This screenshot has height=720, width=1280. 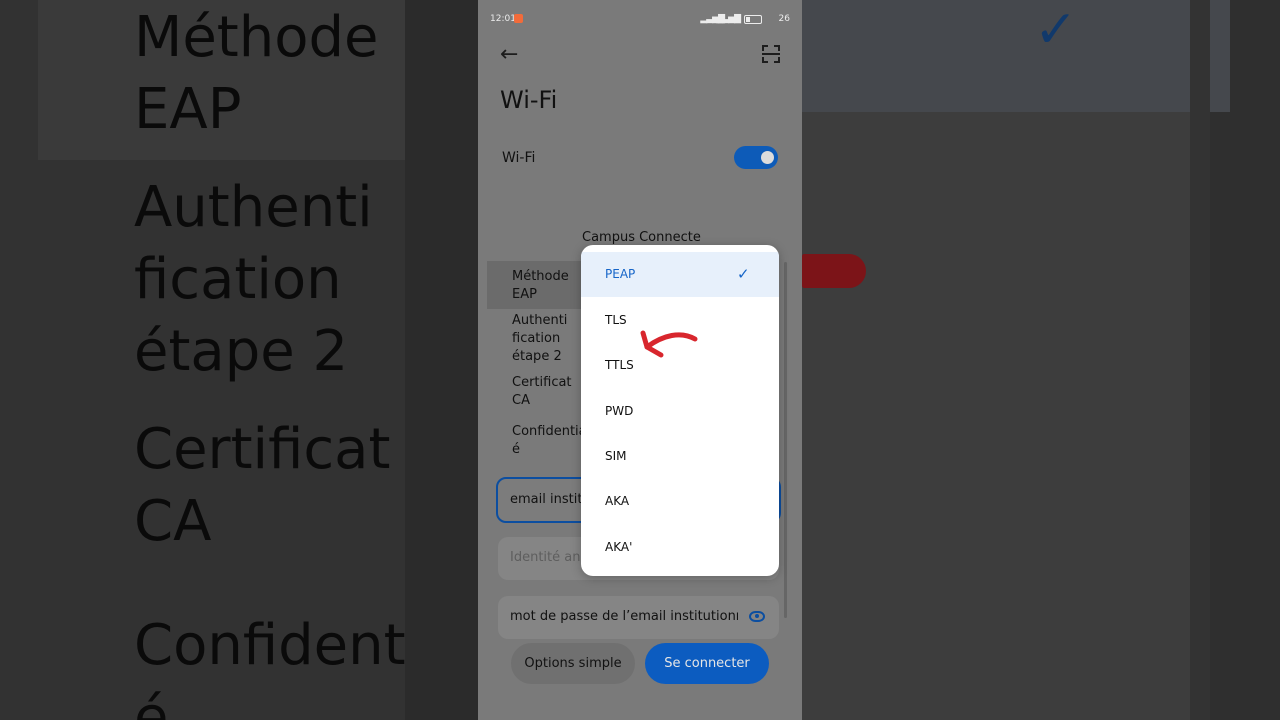 What do you see at coordinates (518, 18) in the screenshot?
I see `screen-record-icon` at bounding box center [518, 18].